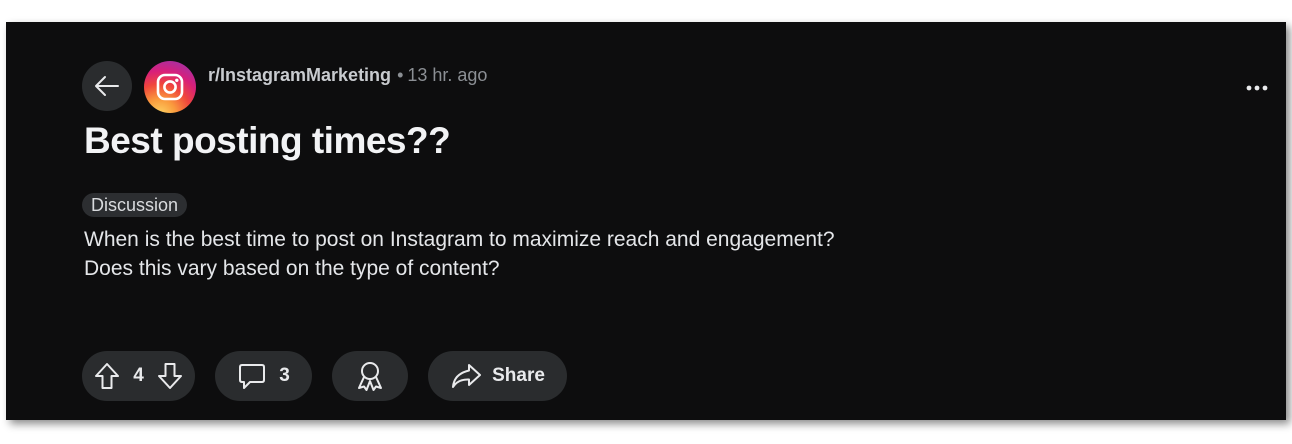 This screenshot has height=444, width=1292. I want to click on share-button: Share, so click(497, 376).